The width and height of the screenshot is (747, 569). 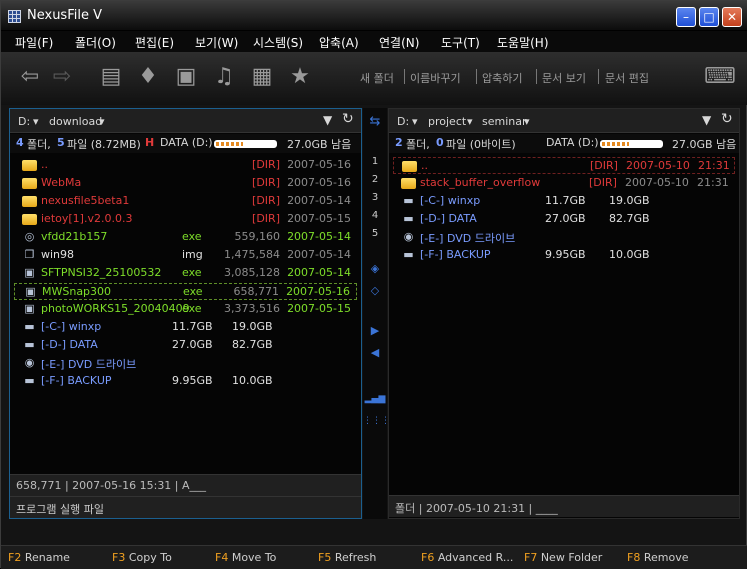 What do you see at coordinates (375, 330) in the screenshot?
I see `copy-right-icon: ▶` at bounding box center [375, 330].